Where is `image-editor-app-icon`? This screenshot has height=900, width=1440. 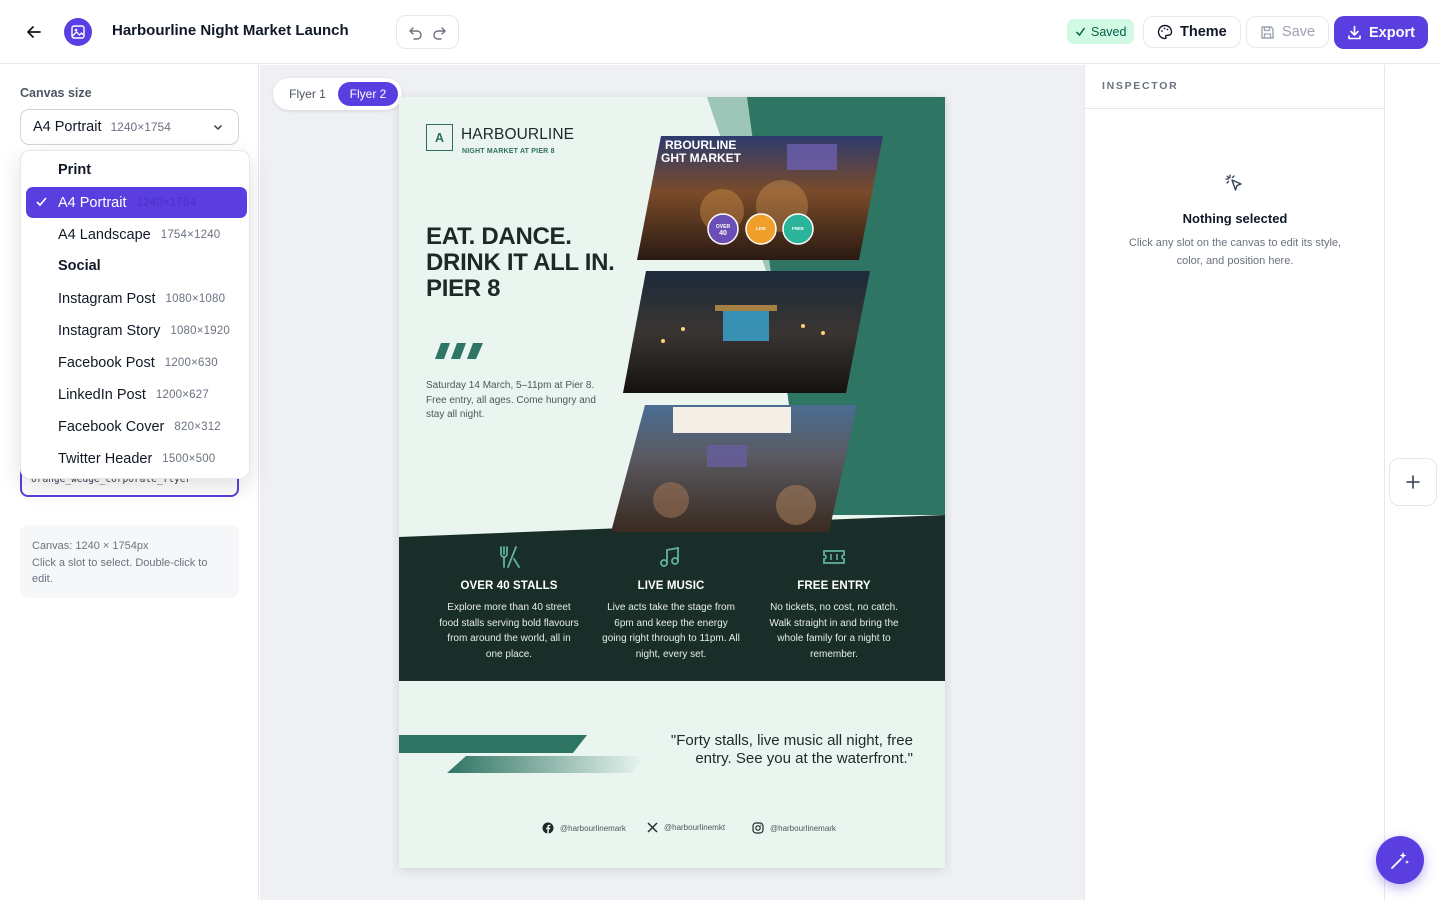
image-editor-app-icon is located at coordinates (78, 32).